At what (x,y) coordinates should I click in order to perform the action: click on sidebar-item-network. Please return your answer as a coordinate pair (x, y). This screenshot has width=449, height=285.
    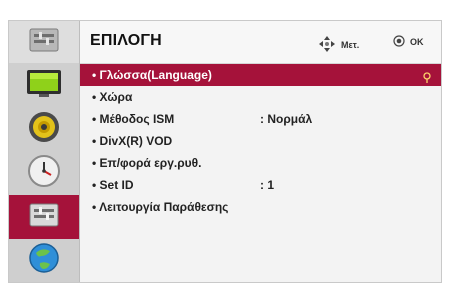
    Looking at the image, I should click on (44, 260).